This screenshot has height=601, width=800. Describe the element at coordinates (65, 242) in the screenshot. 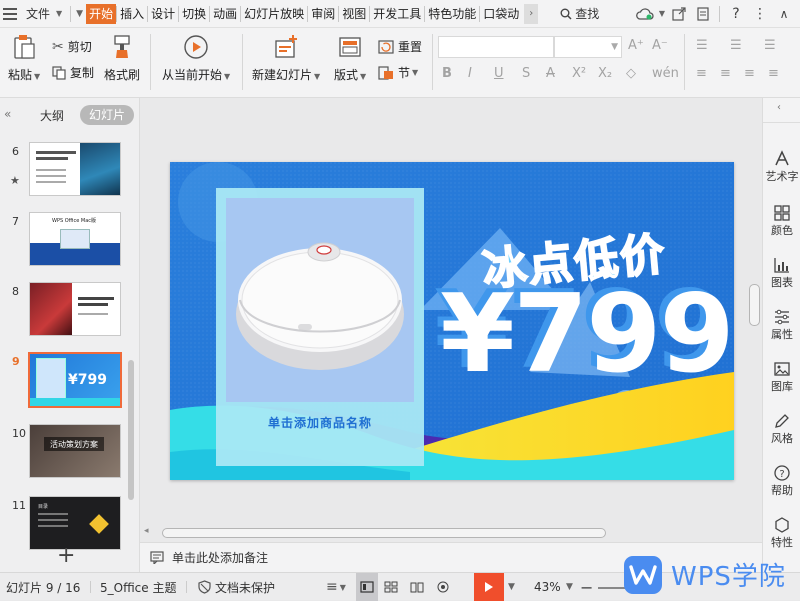

I see `slide-thumbnail-7: 7 WPS Office Mac版` at that location.